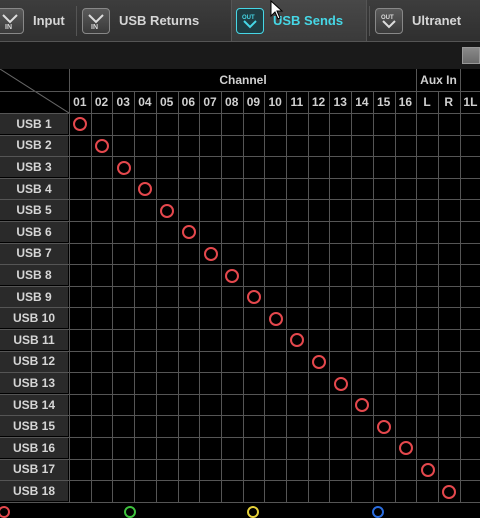  Describe the element at coordinates (299, 20) in the screenshot. I see `tab-usb-sends: OUT USB Sends` at that location.